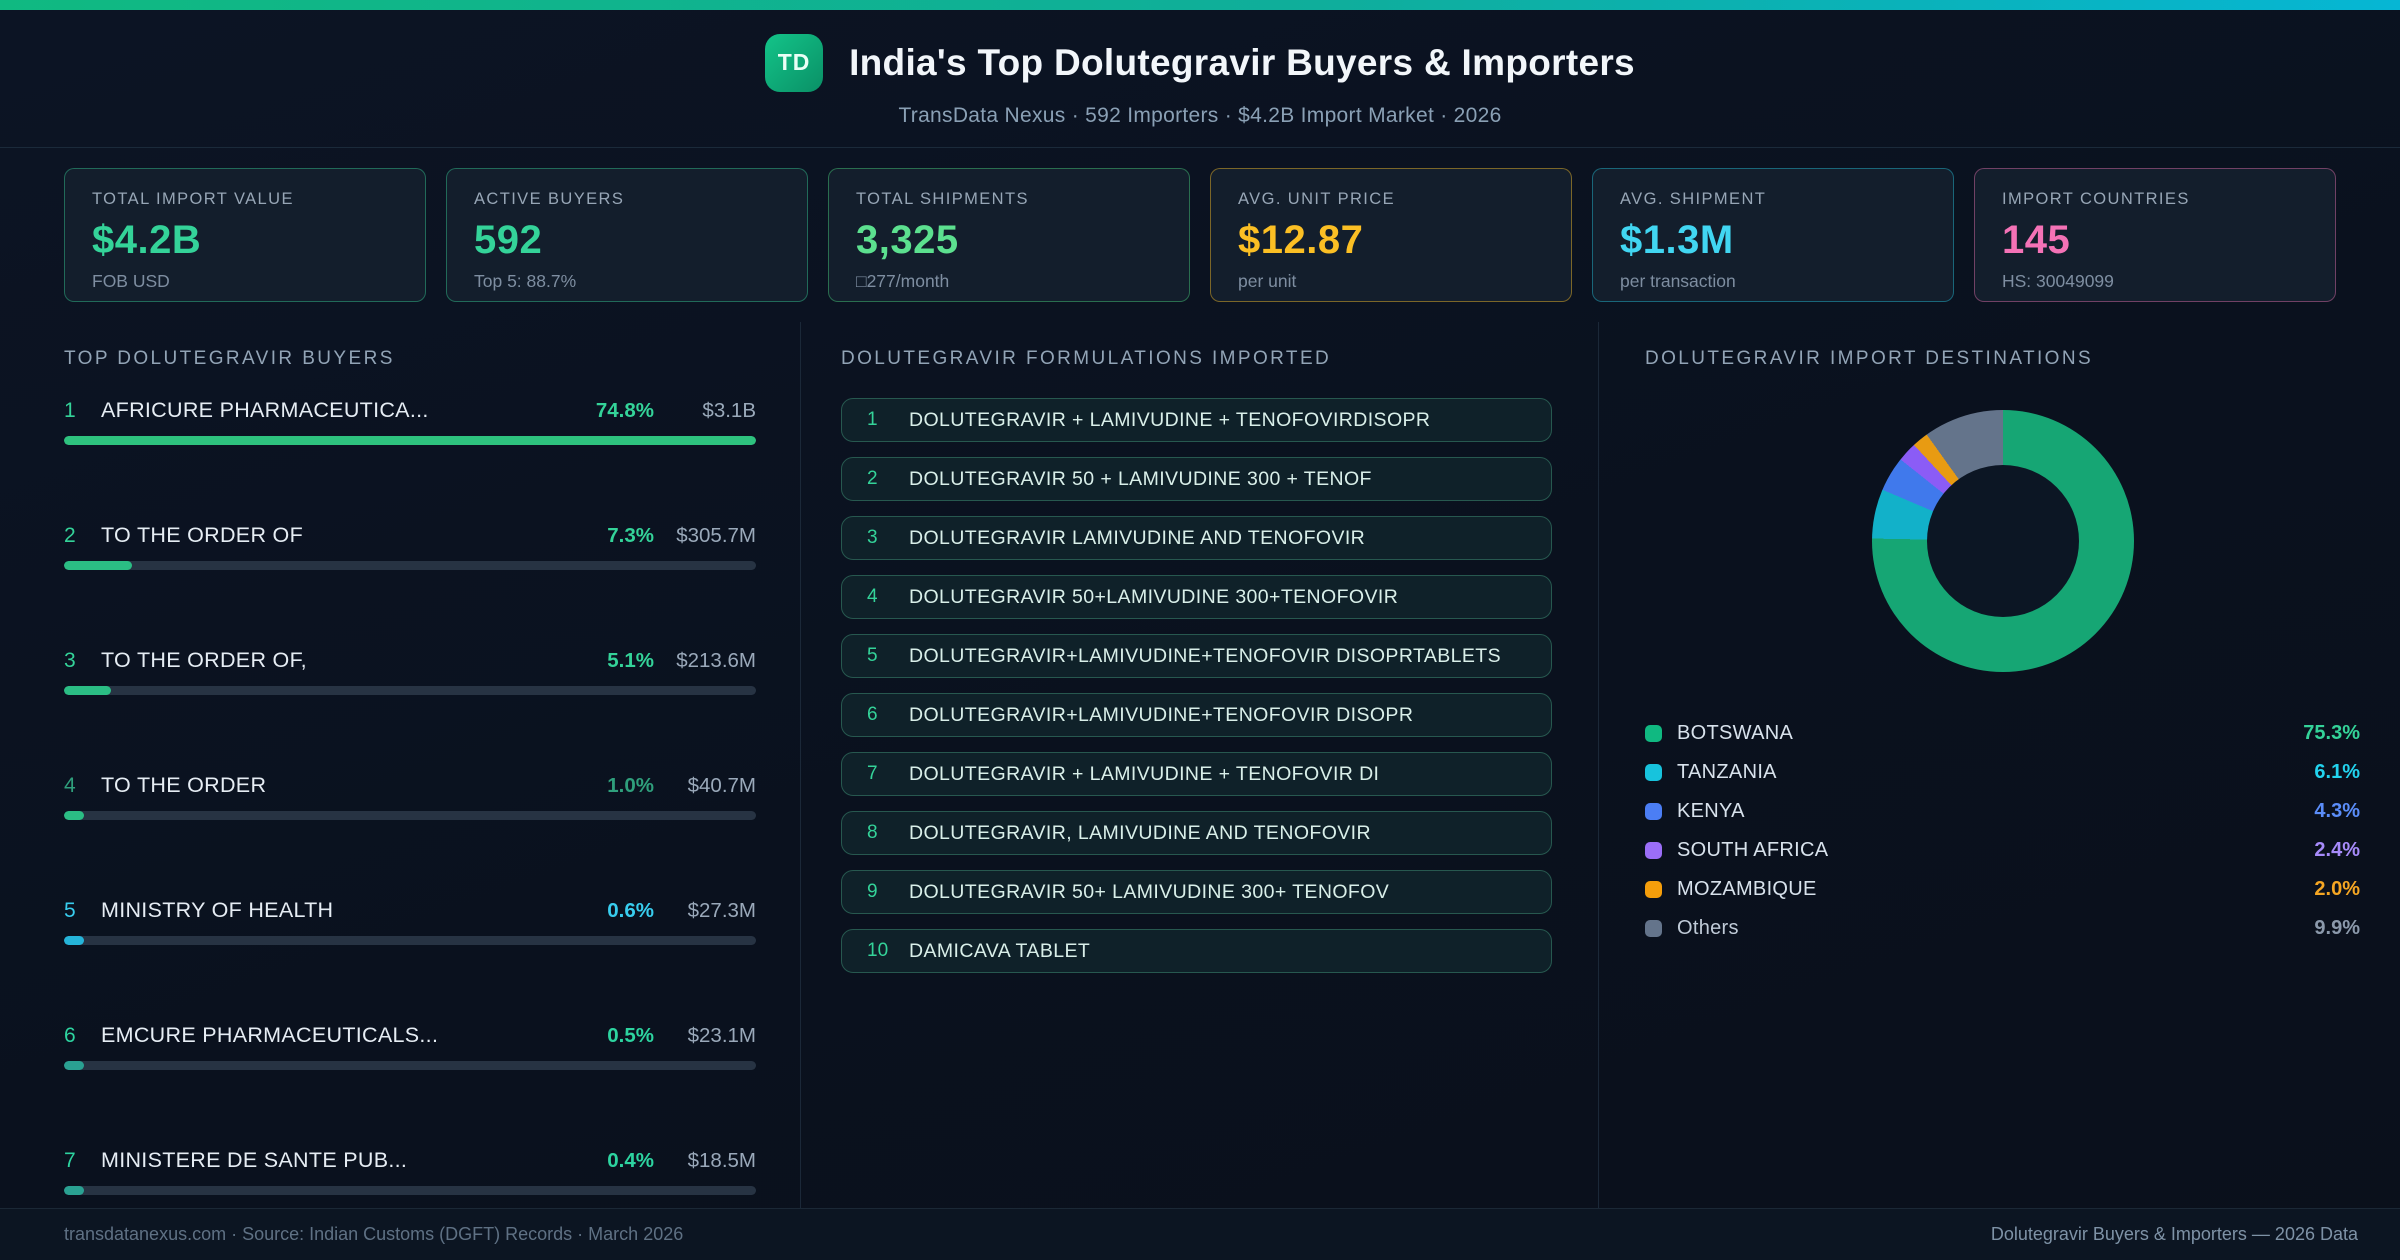 This screenshot has width=2400, height=1260. Describe the element at coordinates (1869, 358) in the screenshot. I see `destinations-panel-heading: DOLUTEGRAVIR IMPORT DESTINATIONS` at that location.